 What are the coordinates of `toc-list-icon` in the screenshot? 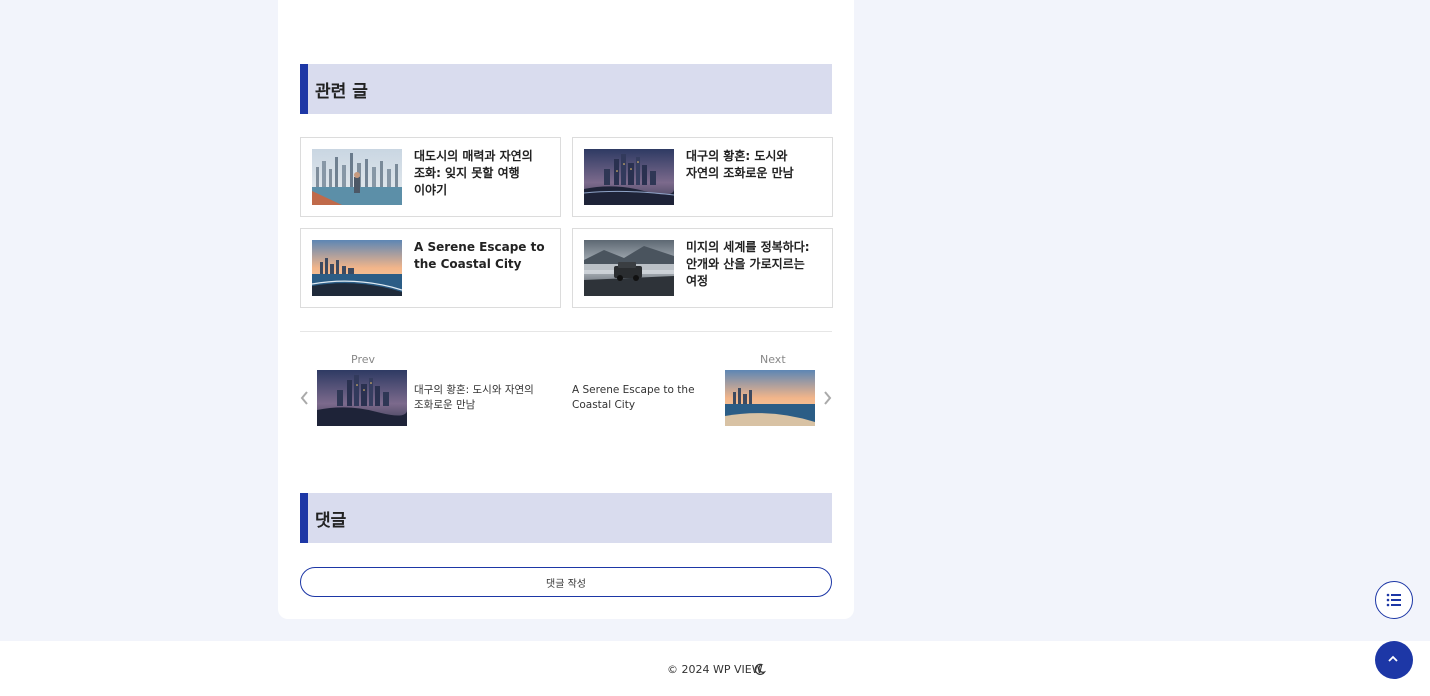 It's located at (1393, 600).